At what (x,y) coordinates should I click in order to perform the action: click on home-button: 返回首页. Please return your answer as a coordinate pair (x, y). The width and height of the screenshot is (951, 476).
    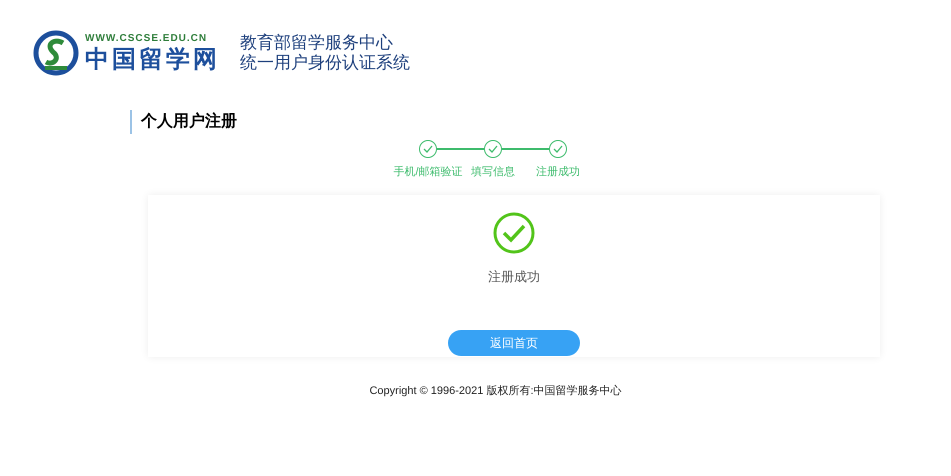
    Looking at the image, I should click on (514, 343).